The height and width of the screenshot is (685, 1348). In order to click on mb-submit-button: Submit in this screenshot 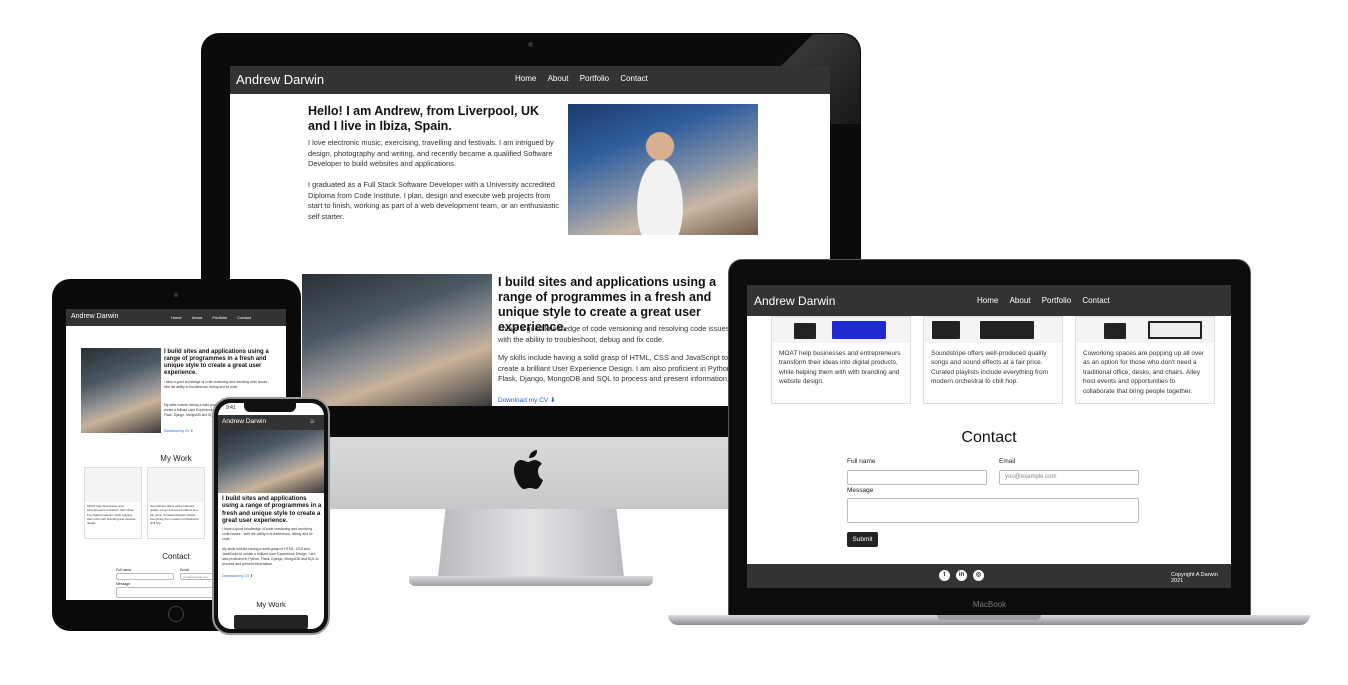, I will do `click(862, 539)`.